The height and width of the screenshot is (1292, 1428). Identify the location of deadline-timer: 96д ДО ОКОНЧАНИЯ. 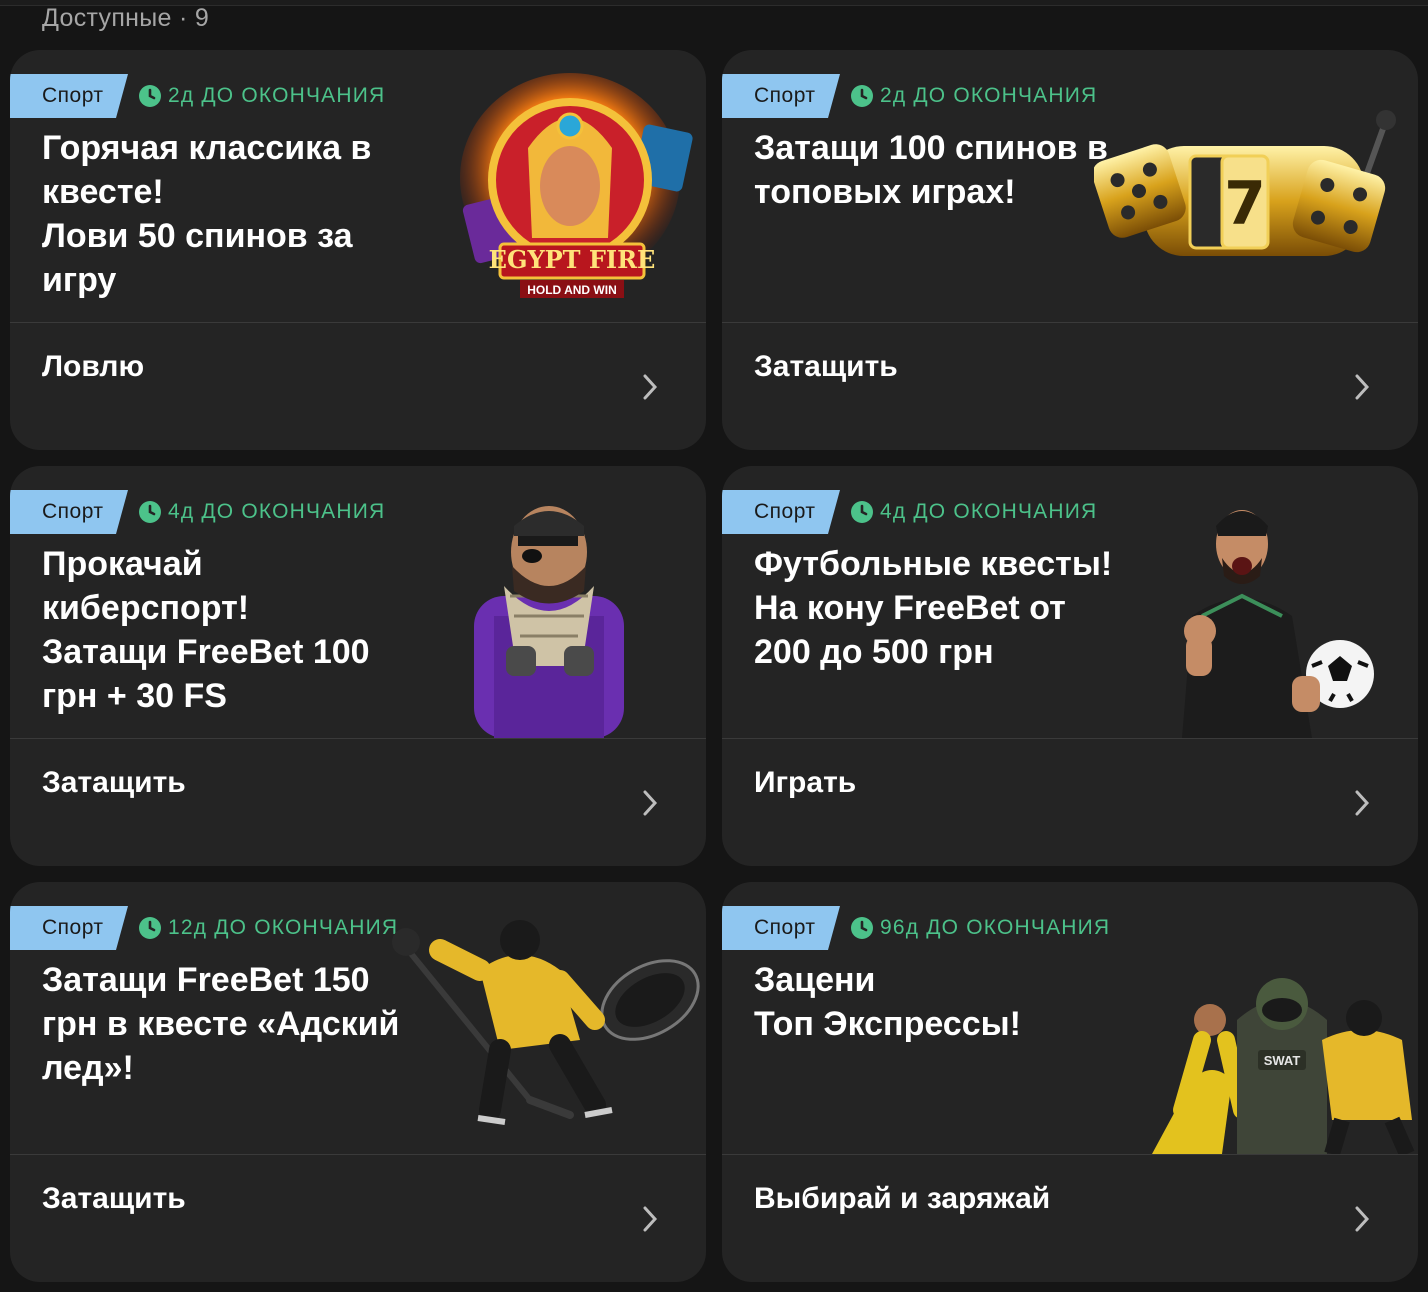
(980, 928).